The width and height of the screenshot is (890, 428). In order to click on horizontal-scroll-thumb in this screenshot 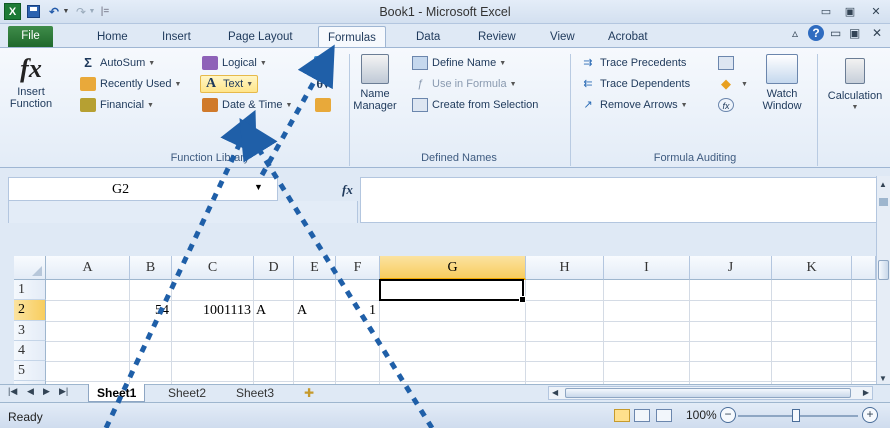, I will do `click(708, 393)`.